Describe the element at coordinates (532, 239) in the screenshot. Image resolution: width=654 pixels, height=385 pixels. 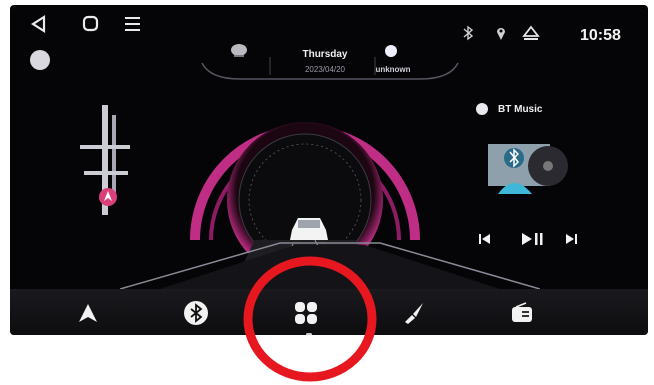
I see `play-pause-icon` at that location.